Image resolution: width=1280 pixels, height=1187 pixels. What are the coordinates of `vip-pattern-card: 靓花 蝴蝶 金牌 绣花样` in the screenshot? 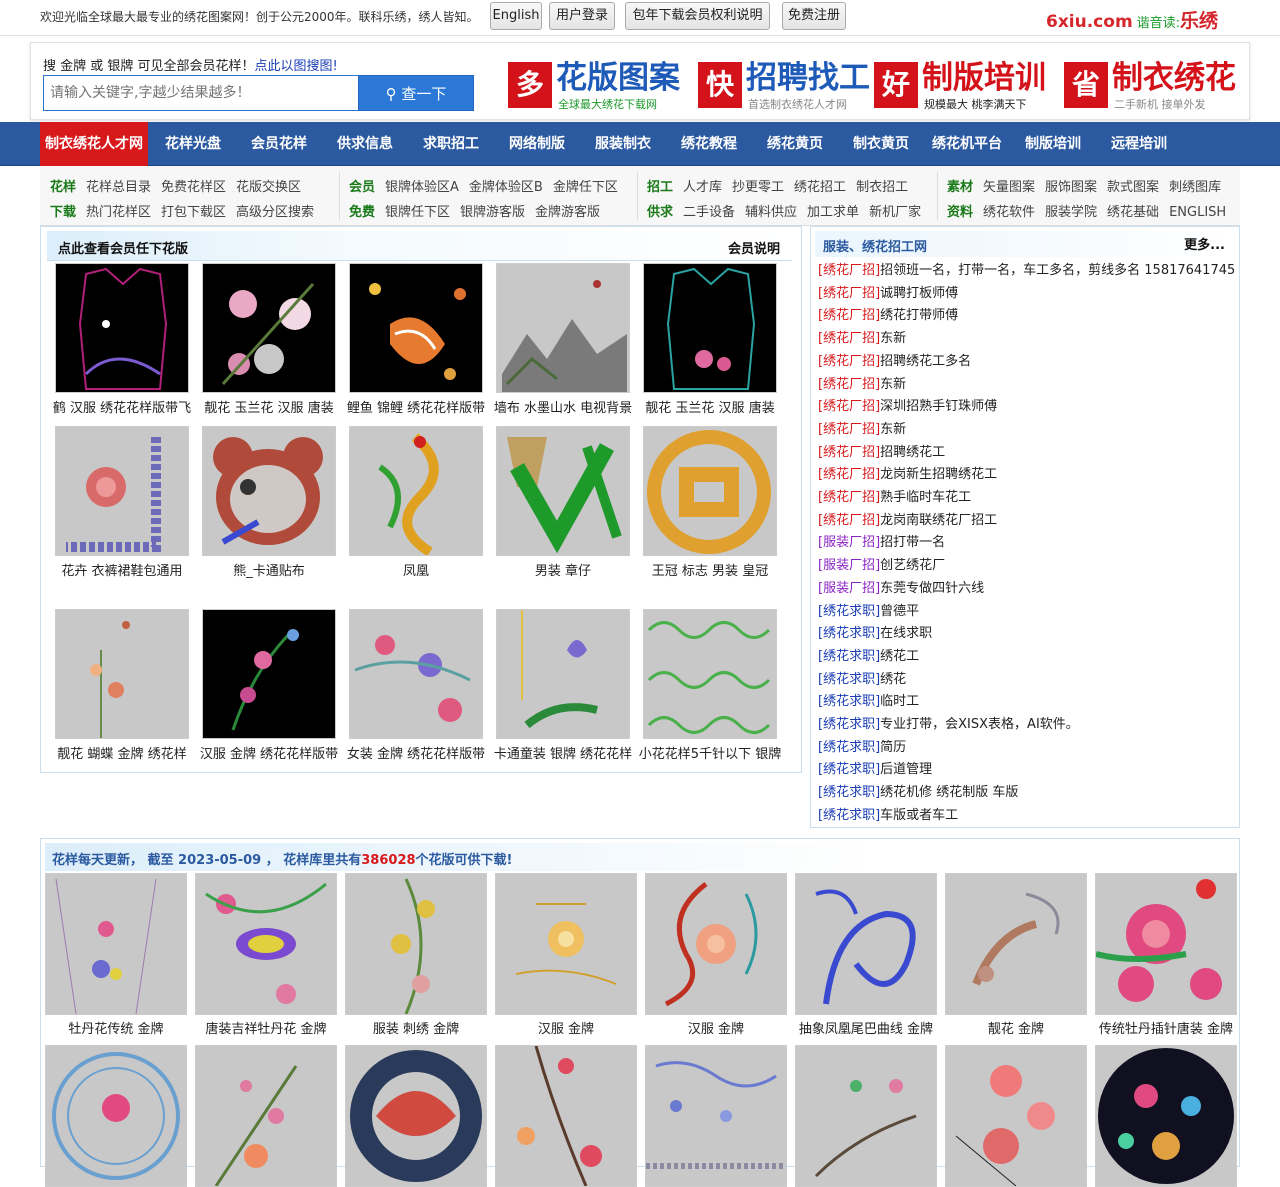 It's located at (122, 685).